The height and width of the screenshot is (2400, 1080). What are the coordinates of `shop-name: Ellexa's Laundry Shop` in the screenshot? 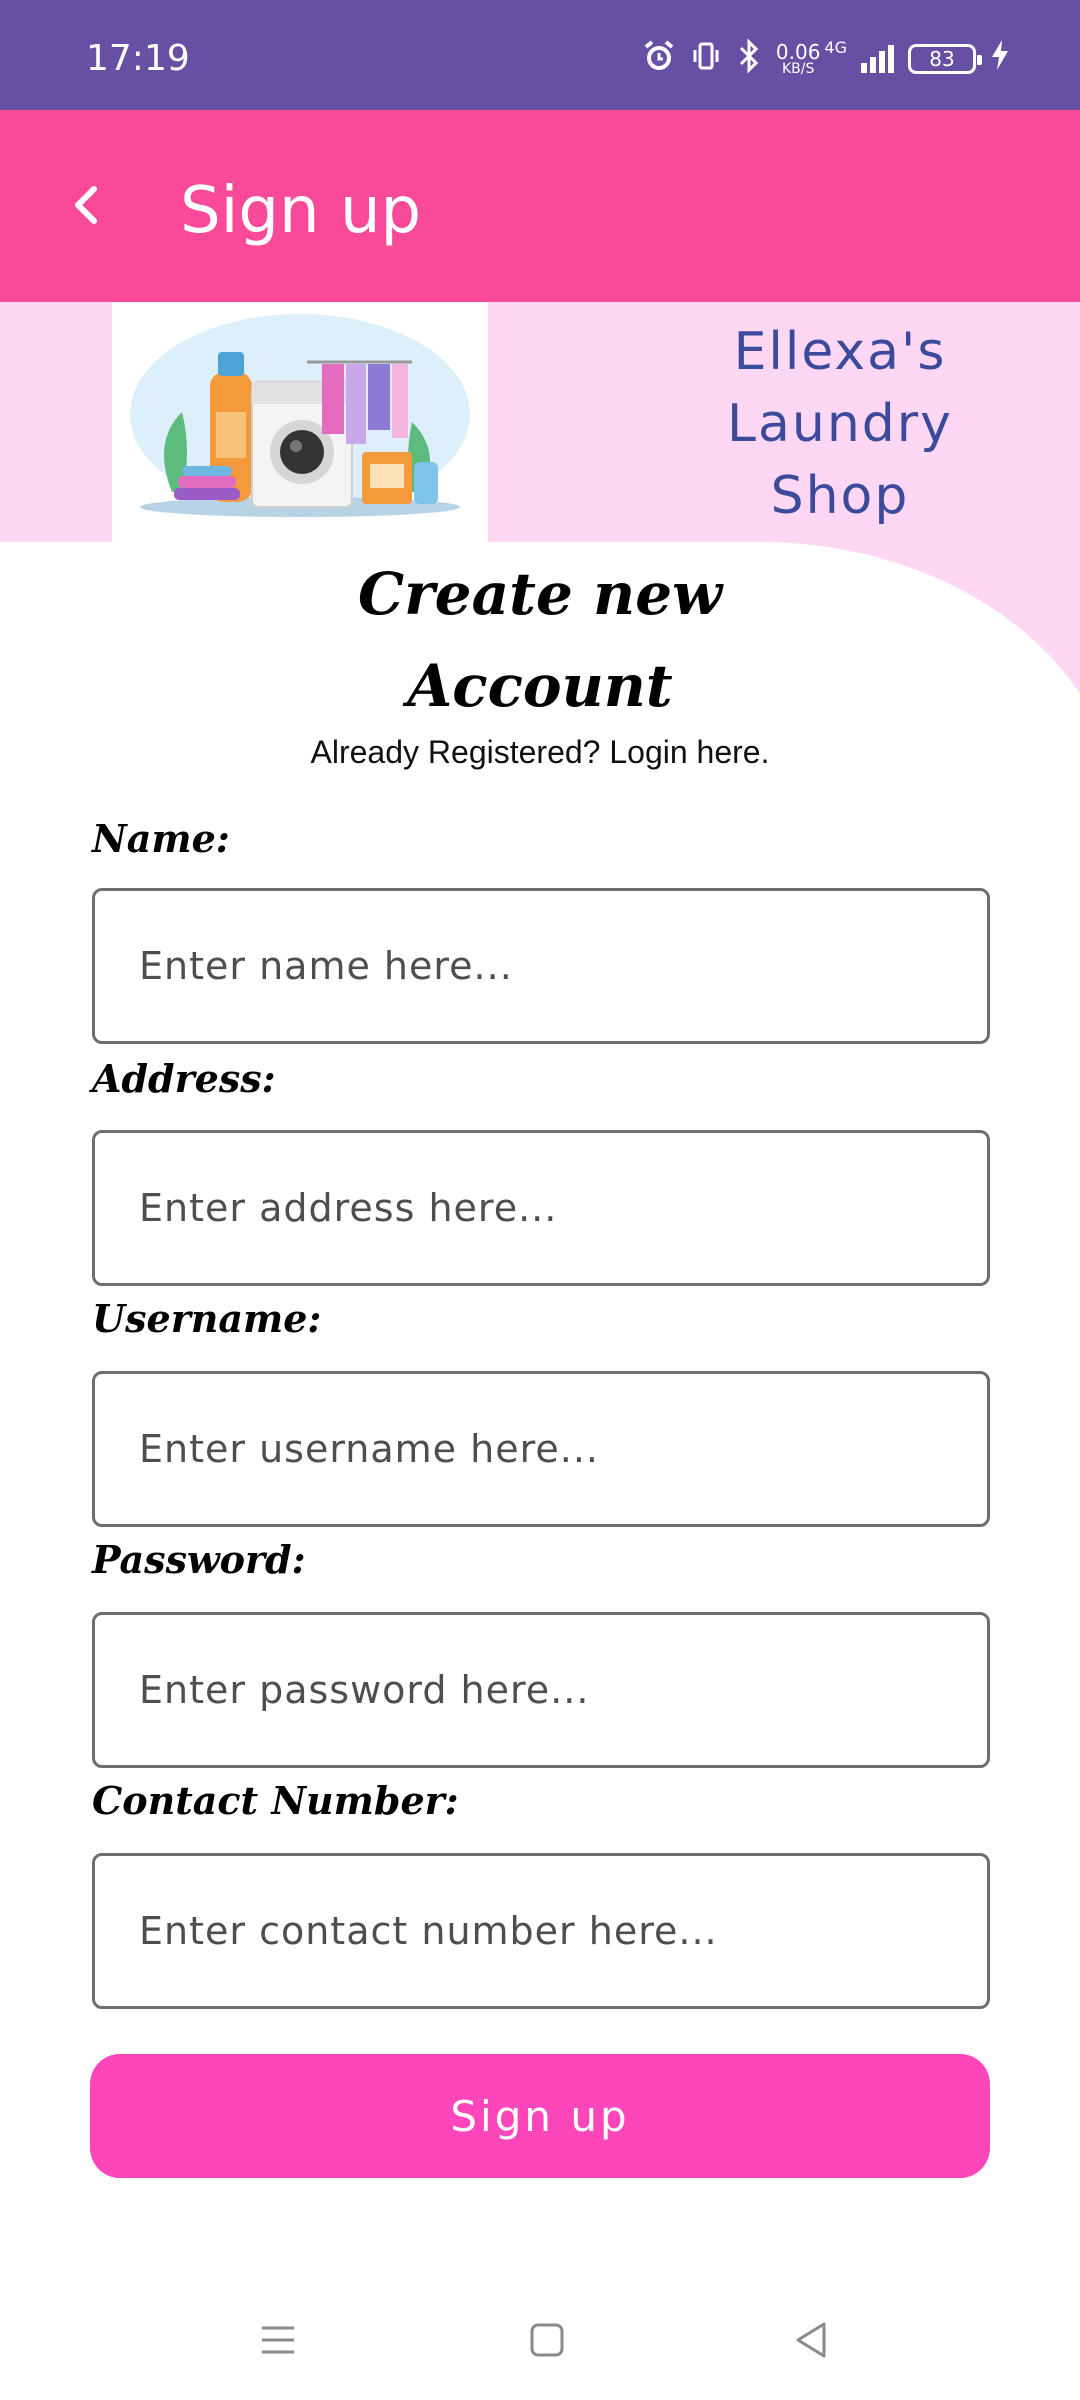 It's located at (840, 424).